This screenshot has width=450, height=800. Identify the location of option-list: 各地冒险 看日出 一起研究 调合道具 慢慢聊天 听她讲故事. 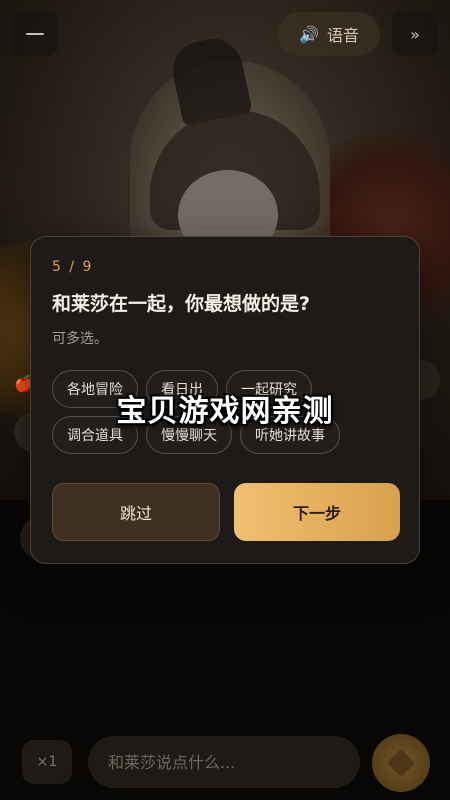
(225, 412).